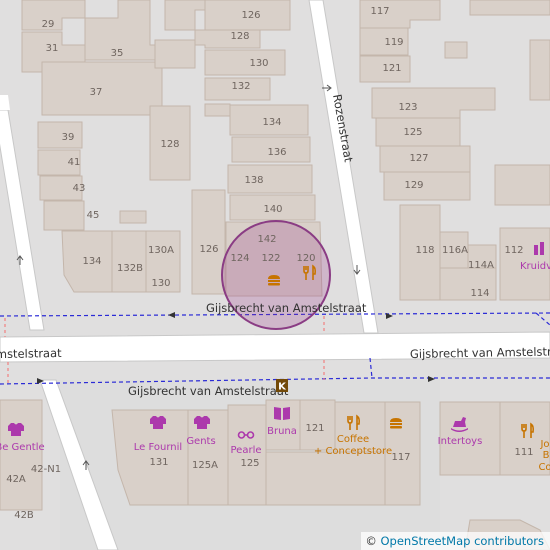 The height and width of the screenshot is (550, 550). I want to click on poi-label-jo-2: B, so click(546, 455).